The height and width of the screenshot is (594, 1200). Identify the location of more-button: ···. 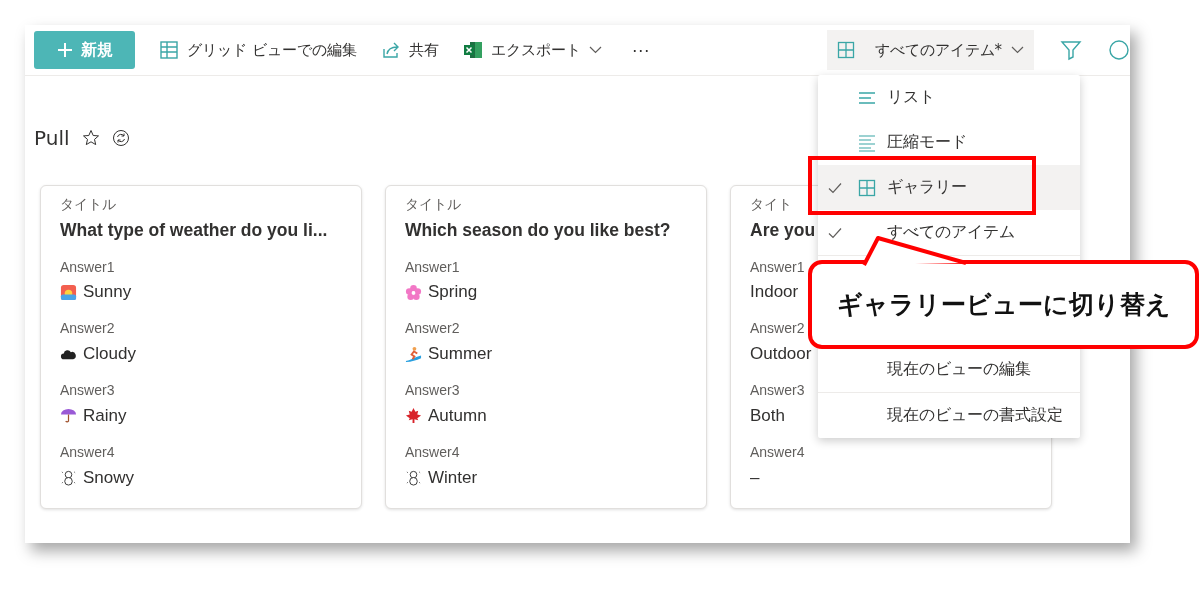
(640, 50).